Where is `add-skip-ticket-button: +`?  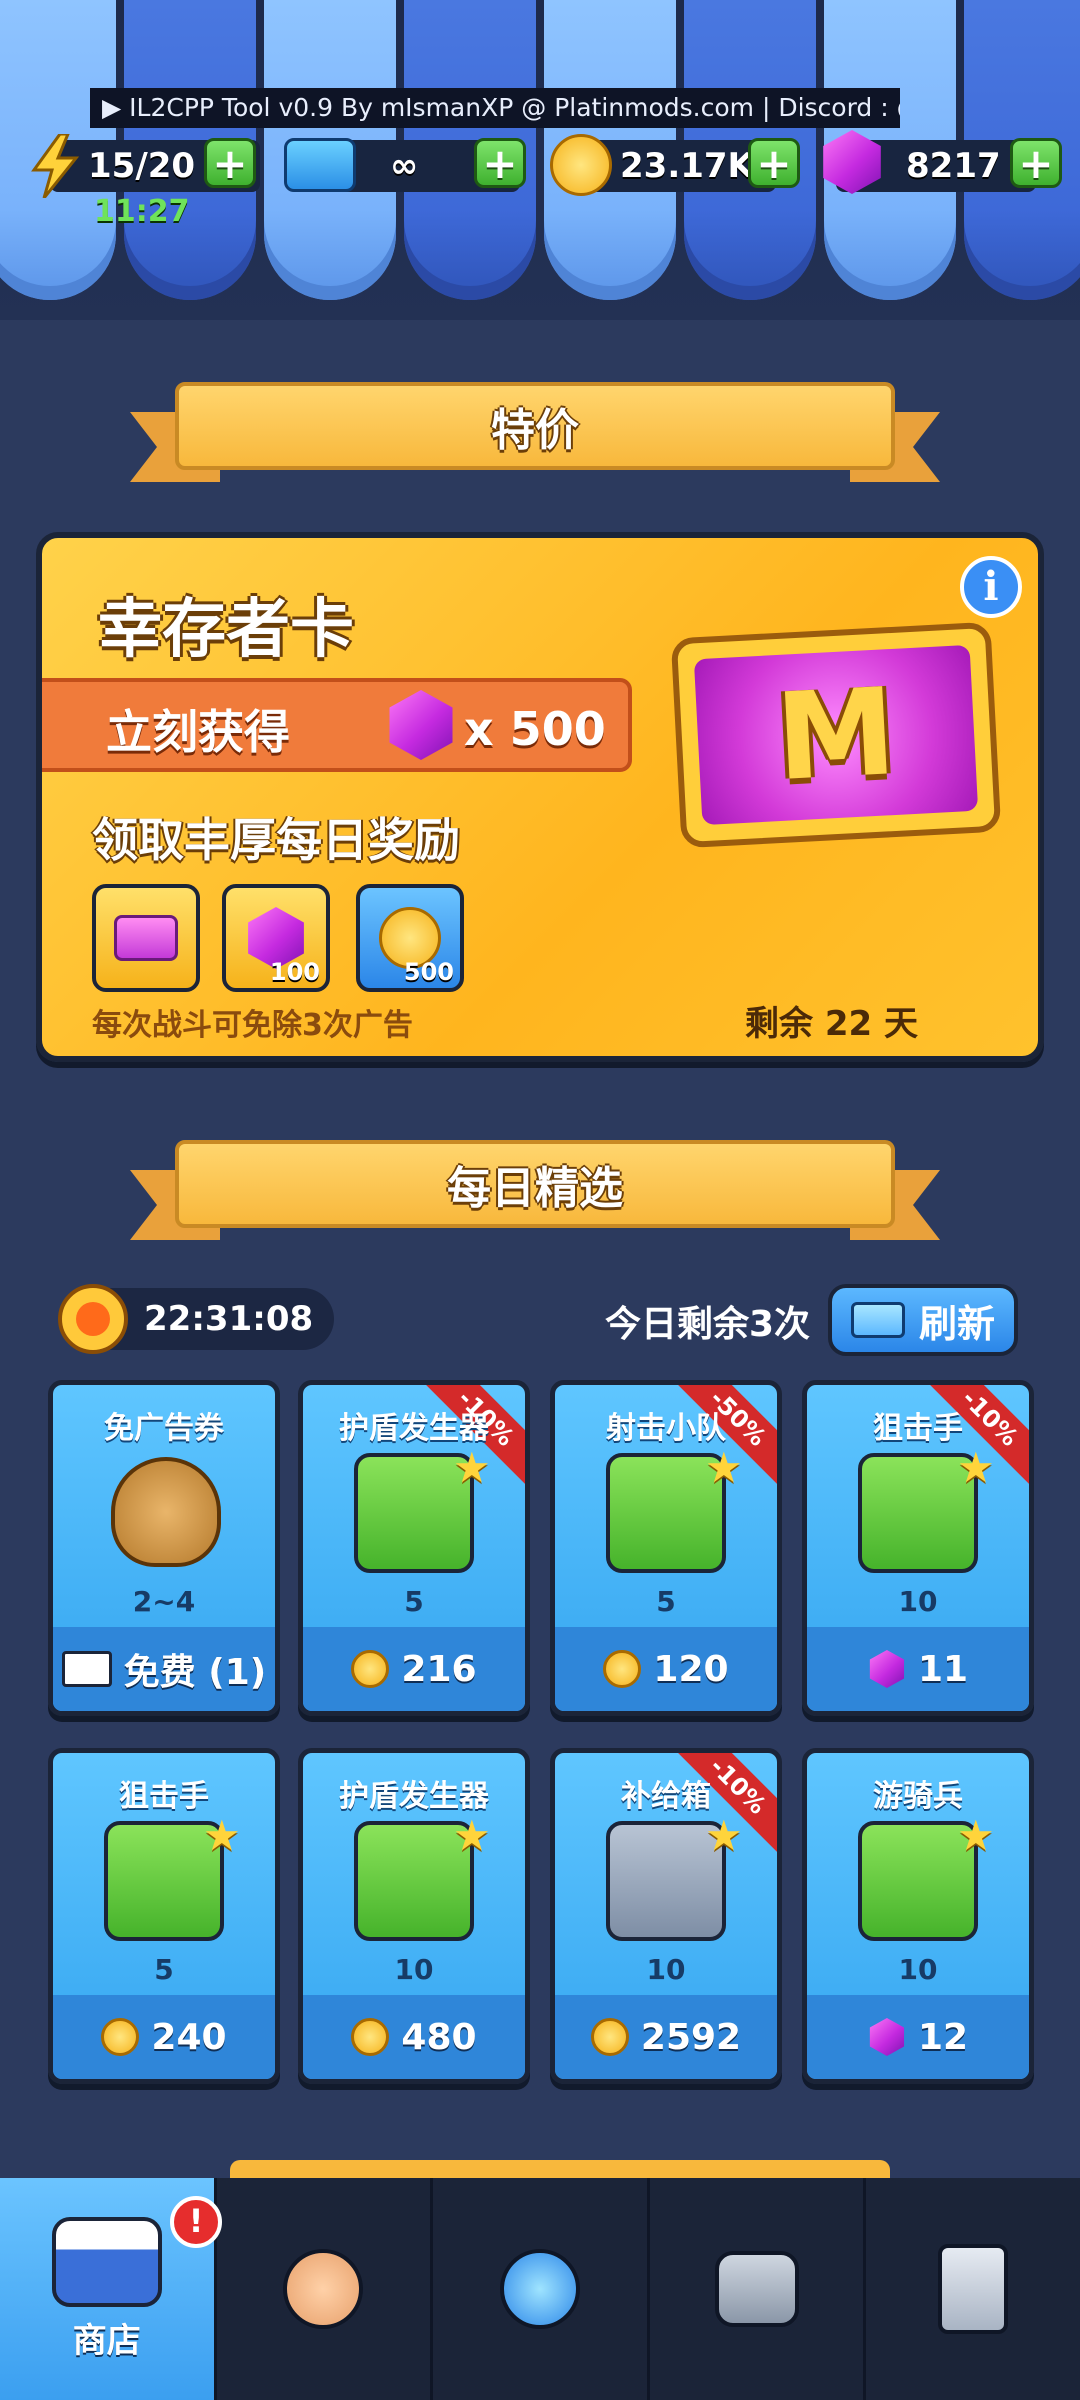
add-skip-ticket-button: + is located at coordinates (500, 163).